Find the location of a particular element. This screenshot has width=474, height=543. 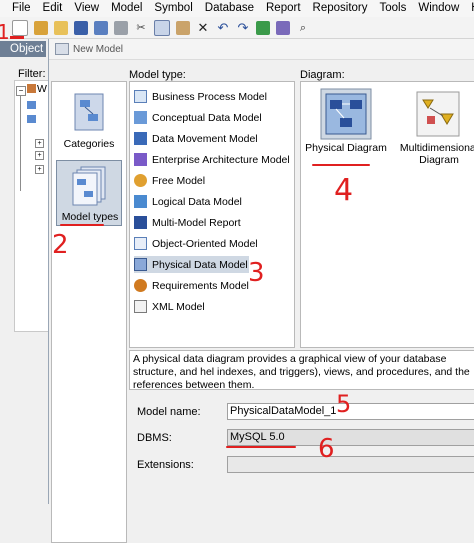

extensions-label: Extensions: is located at coordinates (165, 465).